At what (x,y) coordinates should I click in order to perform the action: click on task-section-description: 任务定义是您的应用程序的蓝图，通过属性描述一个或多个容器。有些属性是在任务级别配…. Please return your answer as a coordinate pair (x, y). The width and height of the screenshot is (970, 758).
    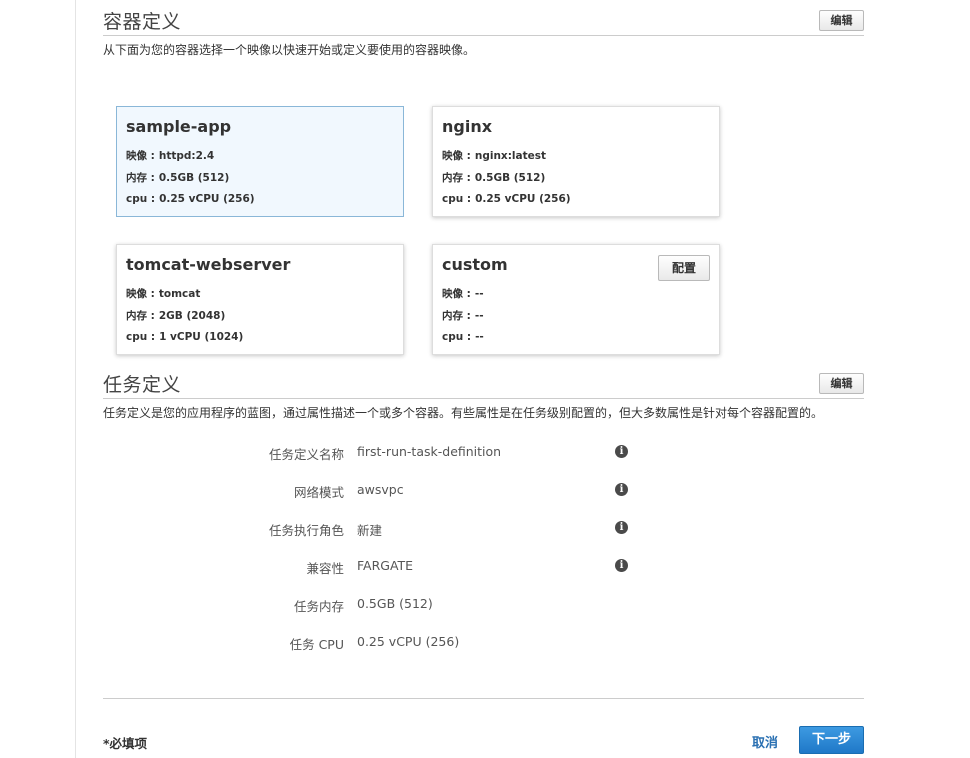
    Looking at the image, I should click on (463, 413).